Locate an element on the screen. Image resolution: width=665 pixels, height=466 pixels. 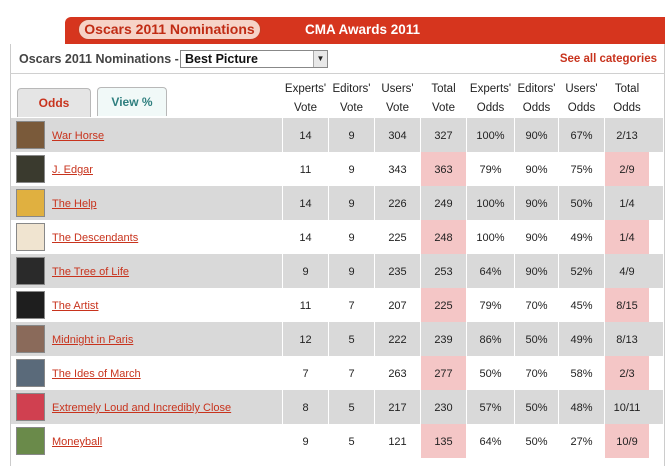
table-cell: 27% is located at coordinates (581, 442).